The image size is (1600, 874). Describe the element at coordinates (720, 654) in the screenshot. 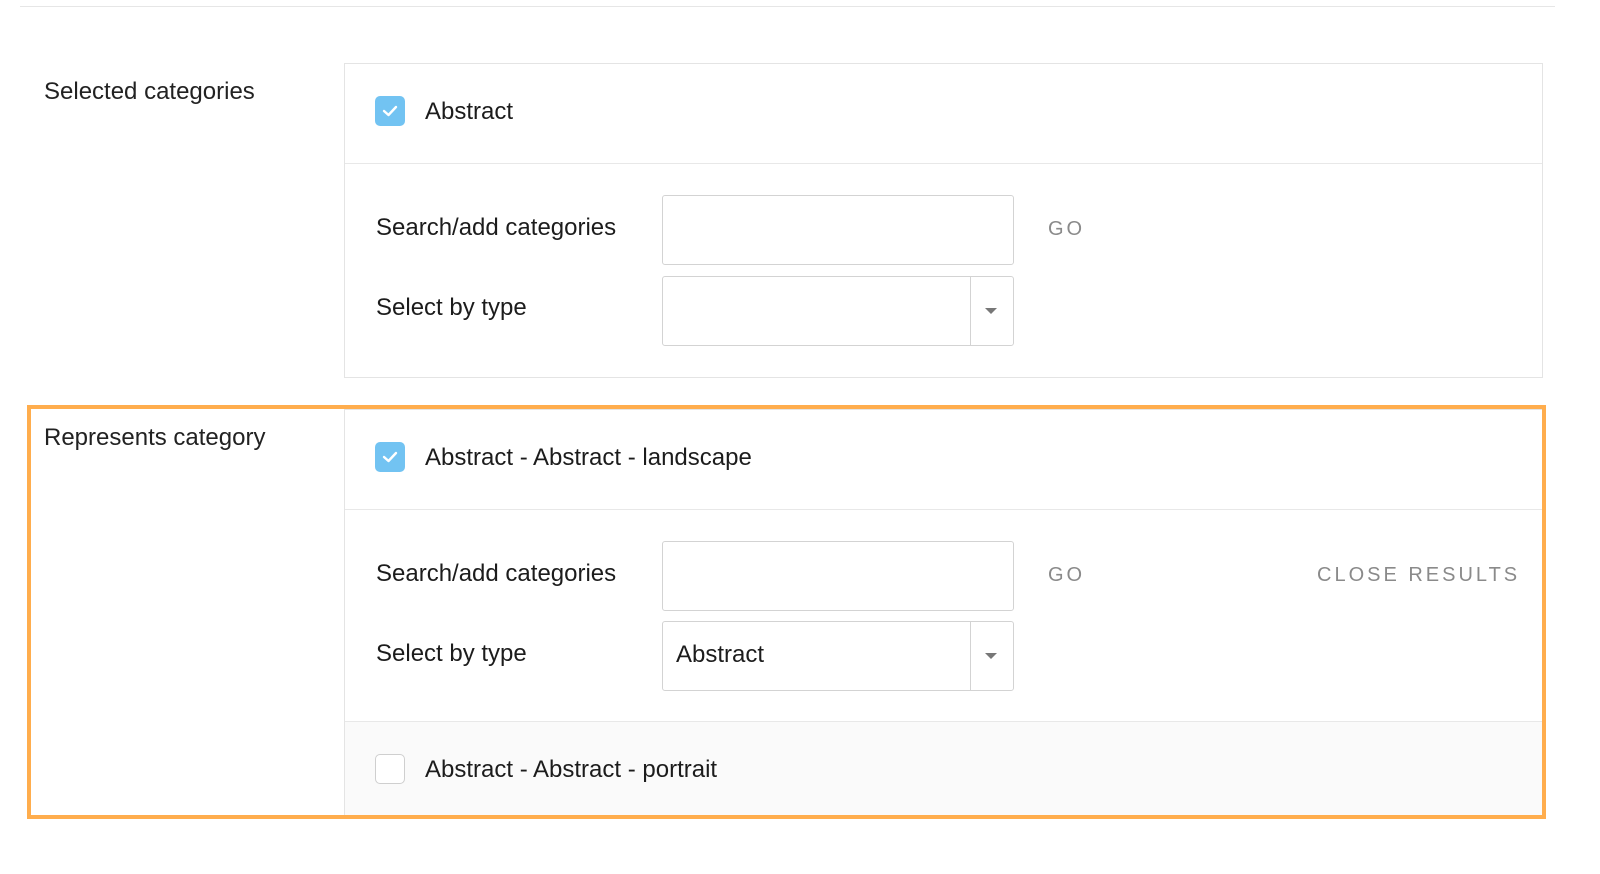

I see `select-by-type-value: Abstract` at that location.